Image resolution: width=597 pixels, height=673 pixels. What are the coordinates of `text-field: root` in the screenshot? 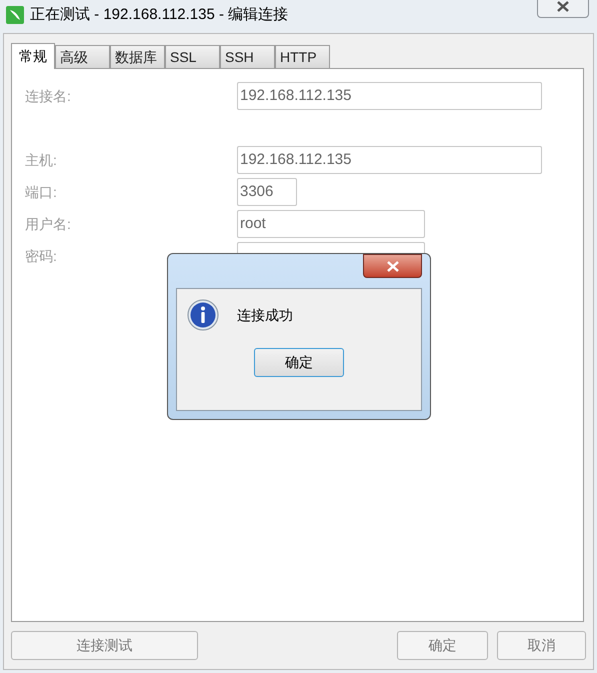 It's located at (331, 224).